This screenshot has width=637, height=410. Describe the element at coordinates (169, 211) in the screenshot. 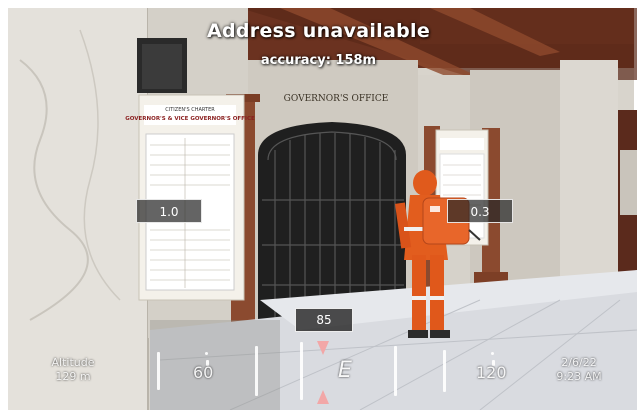

I see `tilt-left-indicator: 1.0` at that location.